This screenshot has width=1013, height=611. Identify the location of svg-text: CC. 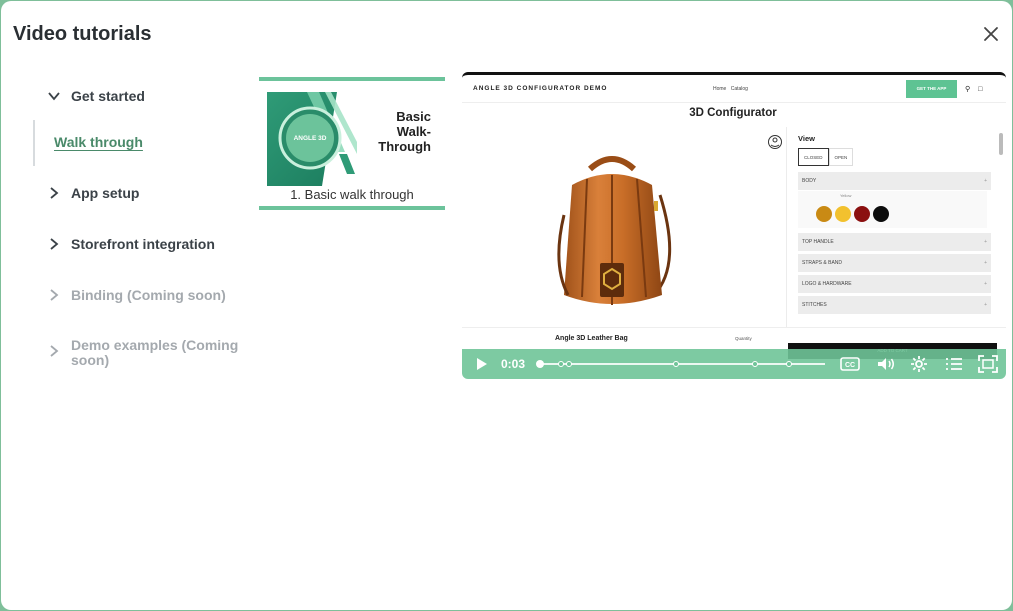
(850, 365).